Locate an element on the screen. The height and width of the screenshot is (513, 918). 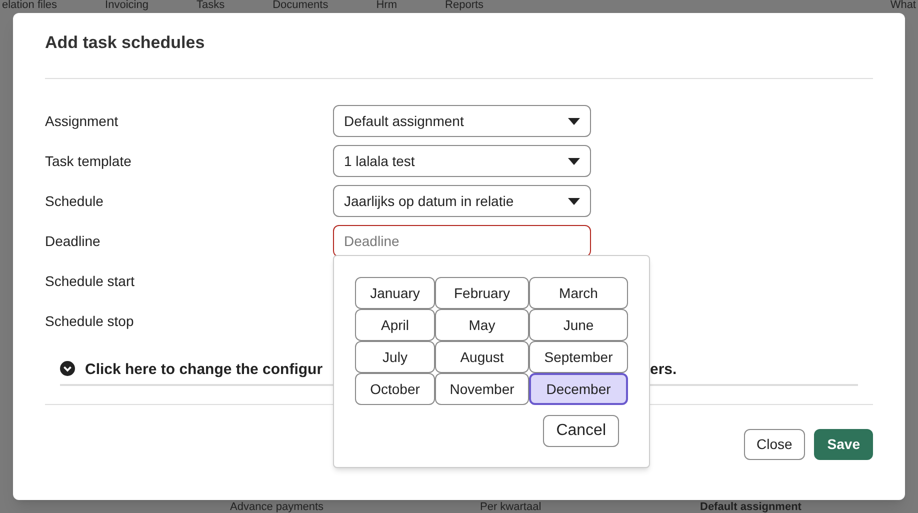
field-label: Schedule stop is located at coordinates (90, 321).